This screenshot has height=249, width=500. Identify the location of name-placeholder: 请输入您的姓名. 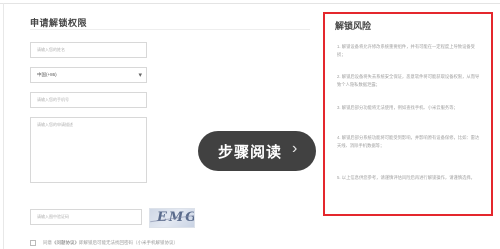
(51, 49).